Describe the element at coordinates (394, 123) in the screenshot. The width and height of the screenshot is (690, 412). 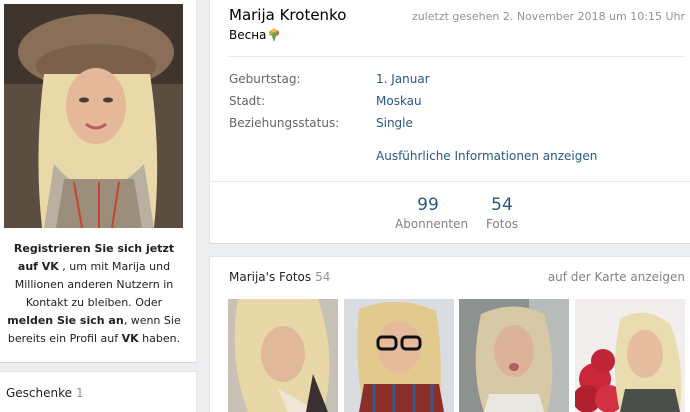
I see `relationship-value: Single` at that location.